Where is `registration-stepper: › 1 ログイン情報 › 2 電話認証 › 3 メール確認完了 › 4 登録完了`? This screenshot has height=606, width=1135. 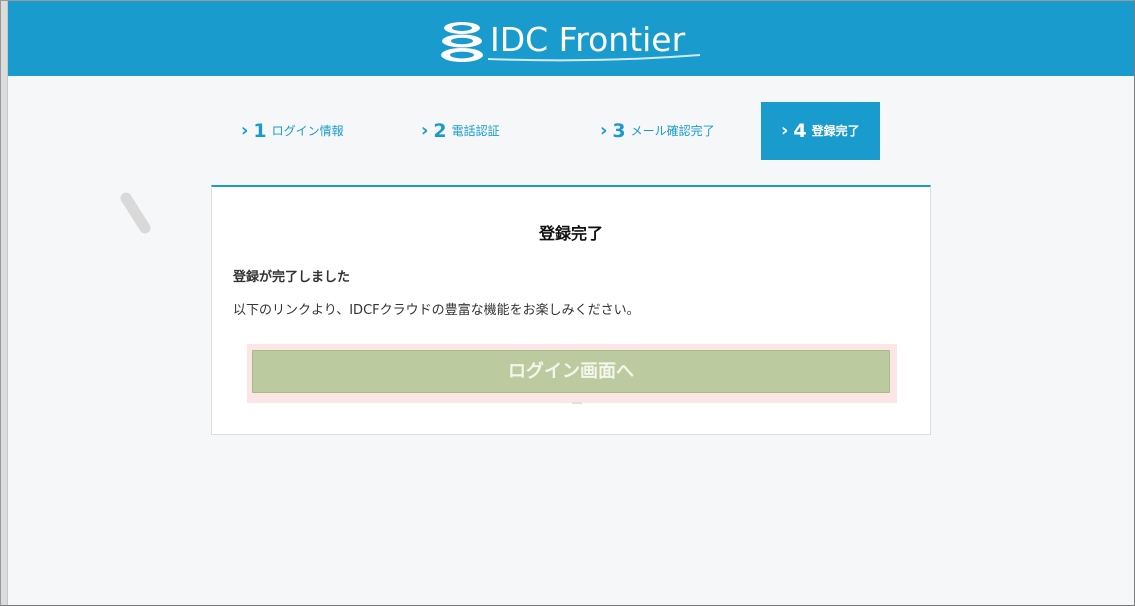 registration-stepper: › 1 ログイン情報 › 2 電話認証 › 3 メール確認完了 › 4 登録完了 is located at coordinates (571, 132).